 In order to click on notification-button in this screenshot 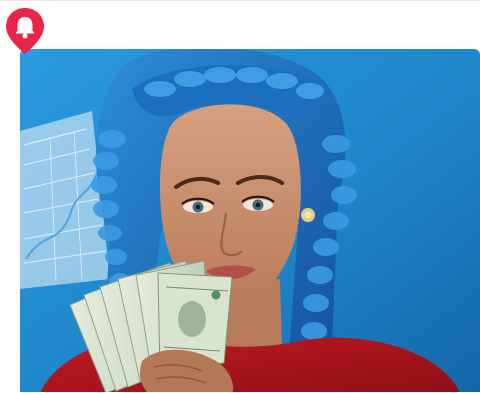, I will do `click(25, 31)`.